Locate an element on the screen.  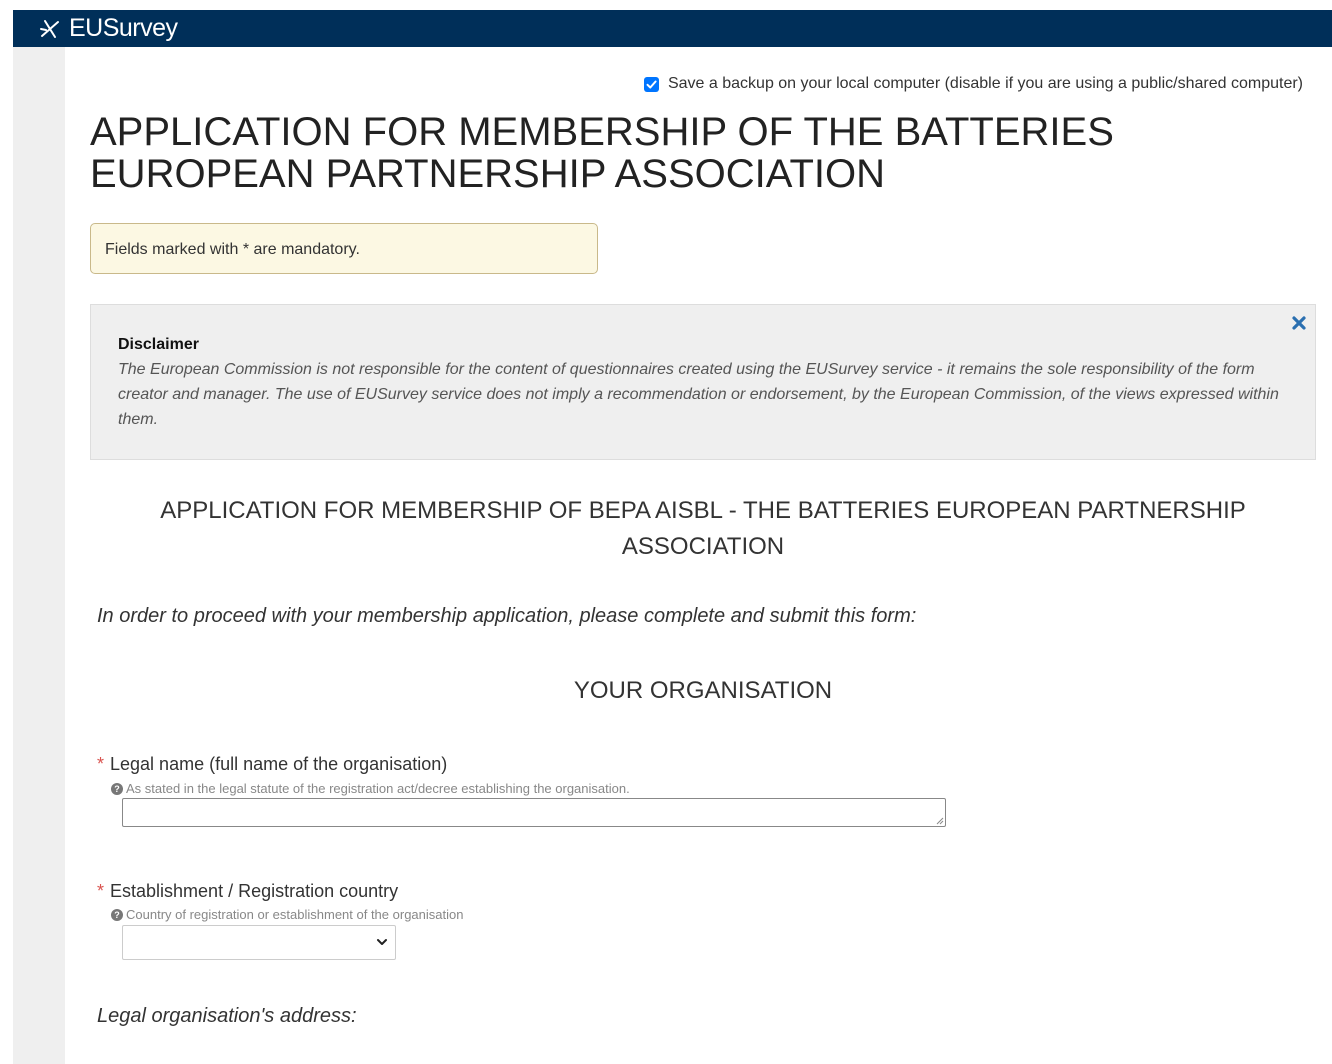
backup-checkbox is located at coordinates (651, 84).